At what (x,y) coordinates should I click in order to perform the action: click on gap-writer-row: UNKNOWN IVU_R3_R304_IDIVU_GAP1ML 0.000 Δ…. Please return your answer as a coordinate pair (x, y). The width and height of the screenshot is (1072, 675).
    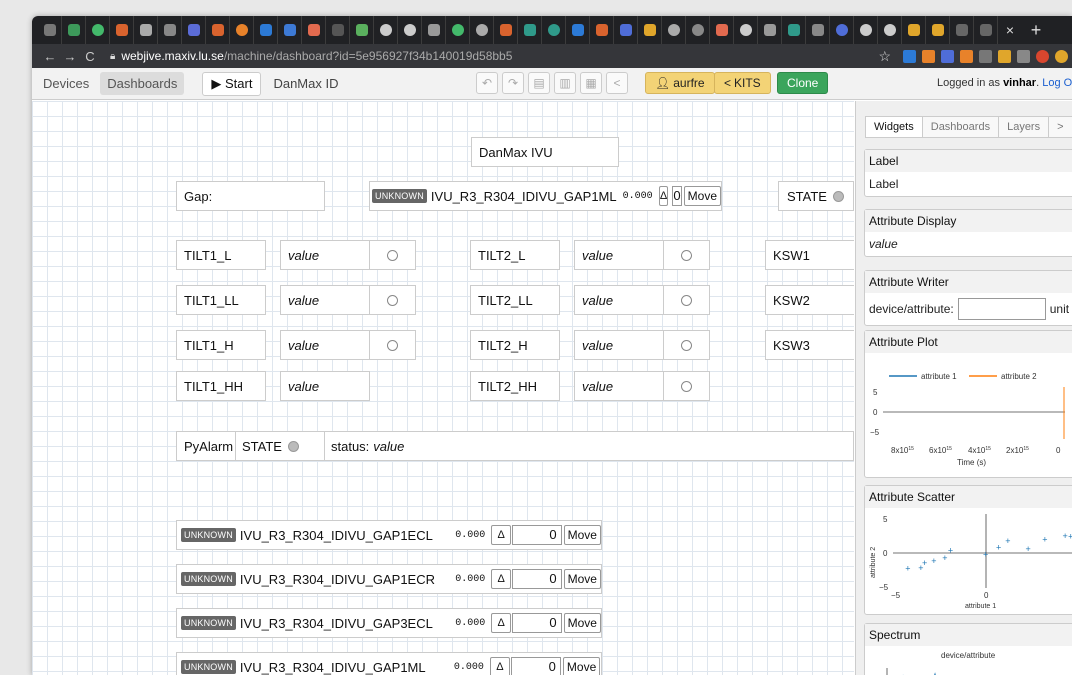
    Looking at the image, I should click on (389, 663).